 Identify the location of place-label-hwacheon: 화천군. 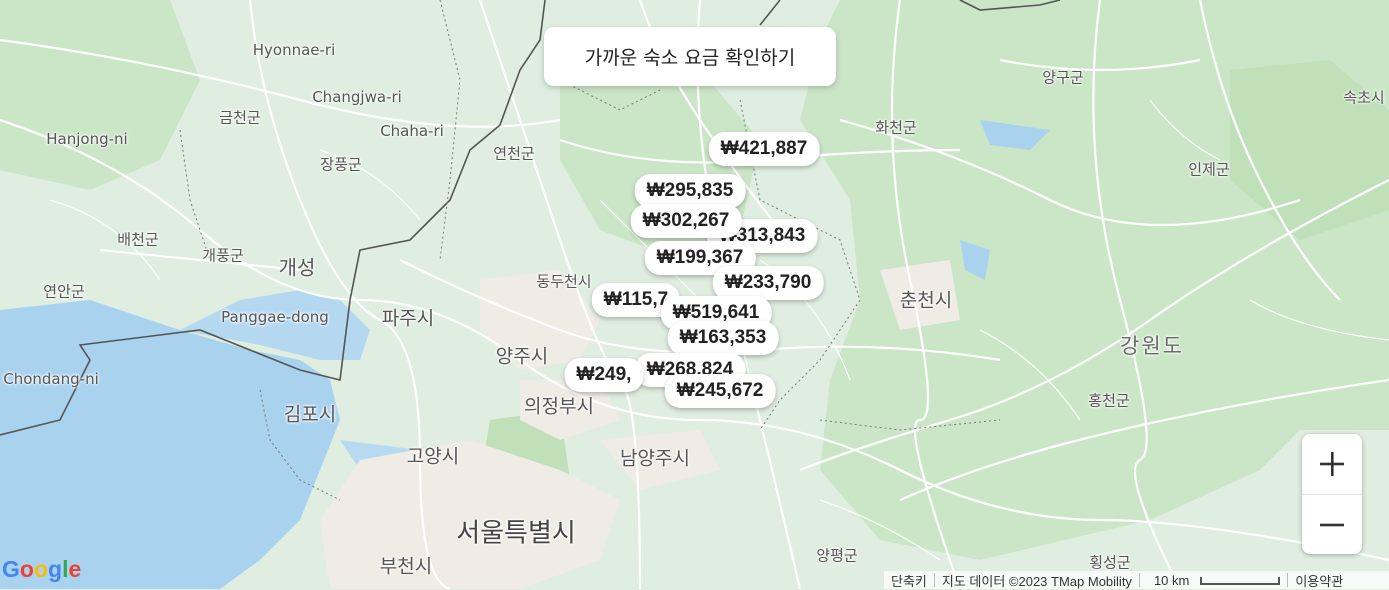
(896, 127).